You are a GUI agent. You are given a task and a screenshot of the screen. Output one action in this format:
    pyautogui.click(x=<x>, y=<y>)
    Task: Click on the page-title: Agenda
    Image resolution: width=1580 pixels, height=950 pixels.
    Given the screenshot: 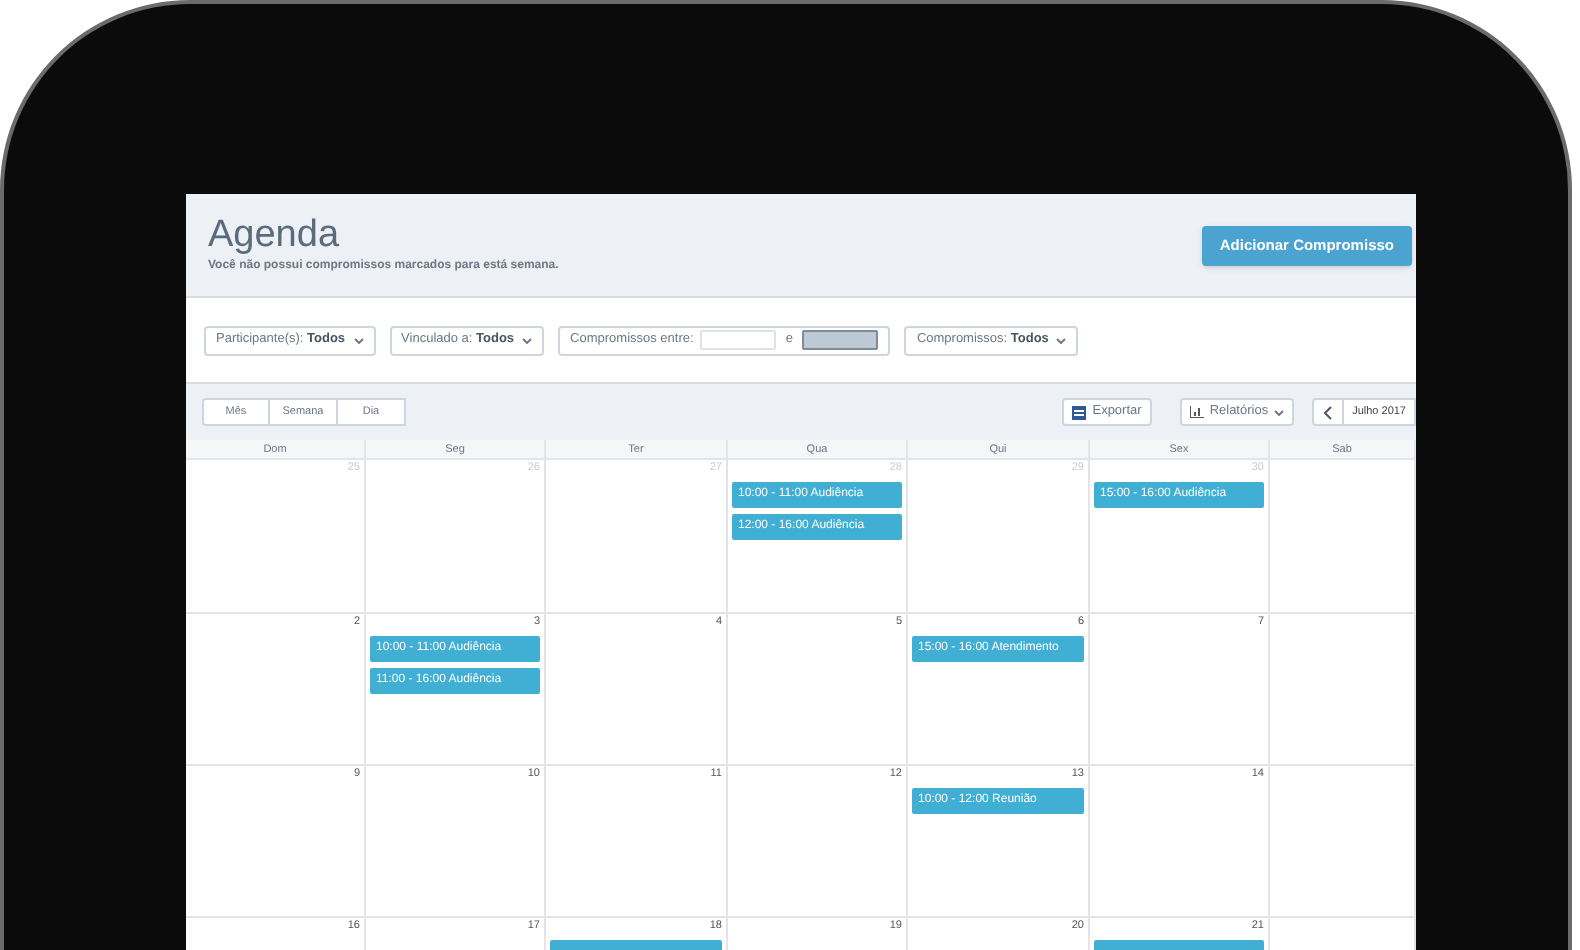 What is the action you would take?
    pyautogui.click(x=275, y=236)
    